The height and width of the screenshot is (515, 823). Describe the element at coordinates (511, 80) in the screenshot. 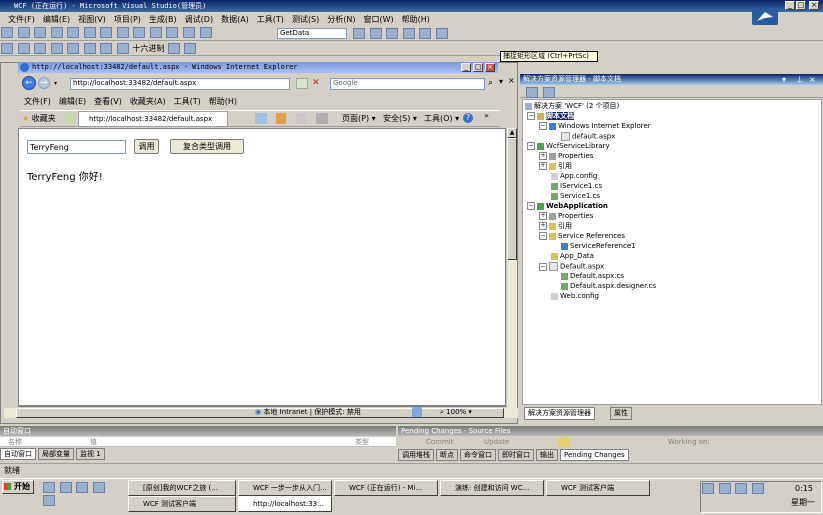

I see `vs-doc-close-icon: ×` at that location.